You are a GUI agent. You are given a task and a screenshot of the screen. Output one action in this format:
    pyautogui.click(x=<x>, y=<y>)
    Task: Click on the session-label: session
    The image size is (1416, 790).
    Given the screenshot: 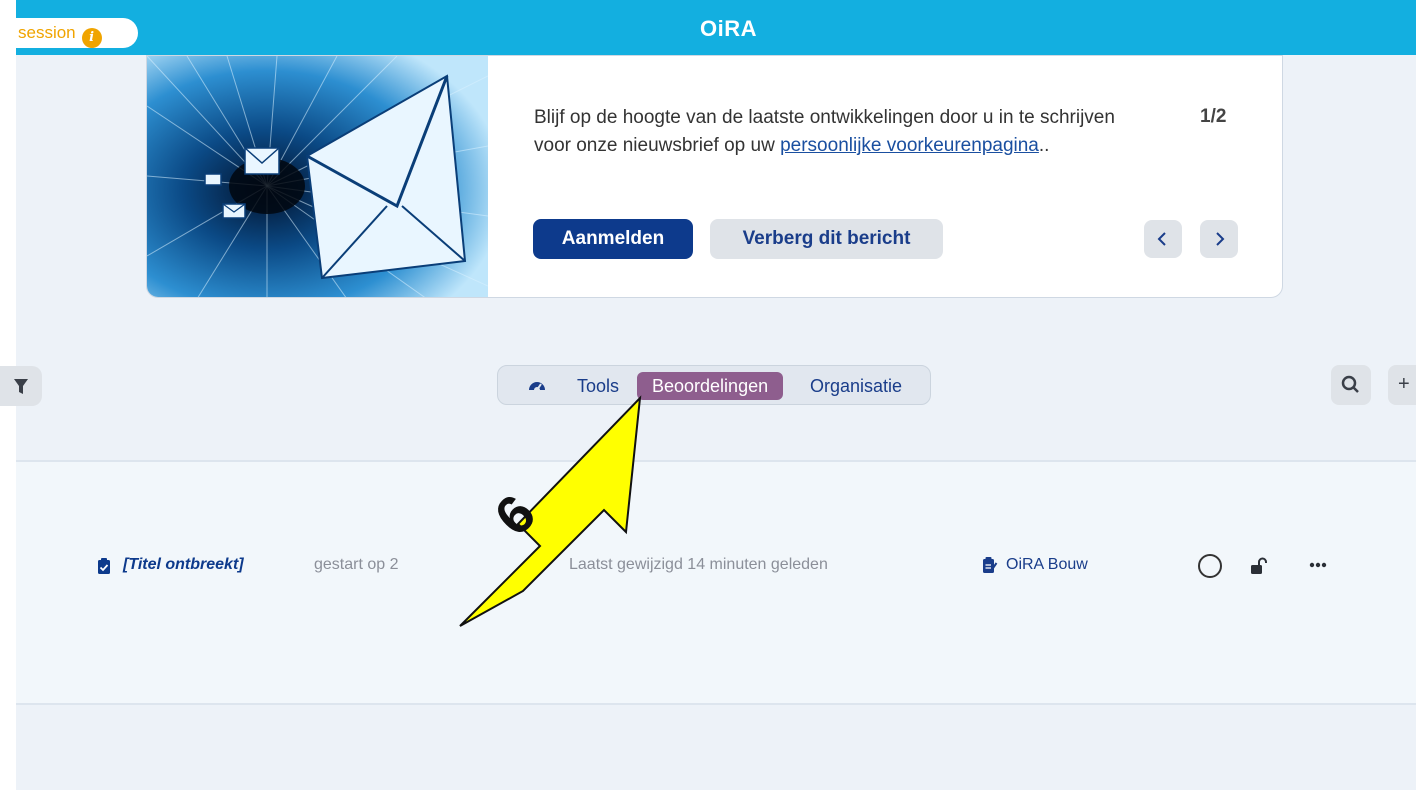 What is the action you would take?
    pyautogui.click(x=47, y=32)
    